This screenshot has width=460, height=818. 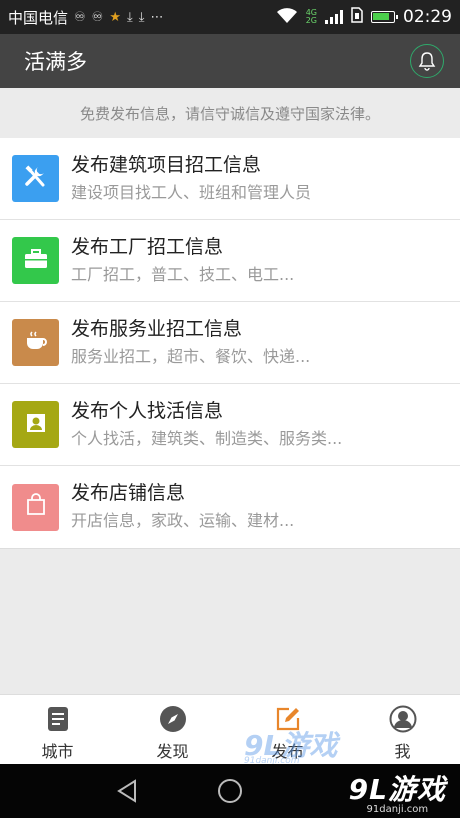 What do you see at coordinates (166, 164) in the screenshot?
I see `item-title: 发布建筑项目招工信息` at bounding box center [166, 164].